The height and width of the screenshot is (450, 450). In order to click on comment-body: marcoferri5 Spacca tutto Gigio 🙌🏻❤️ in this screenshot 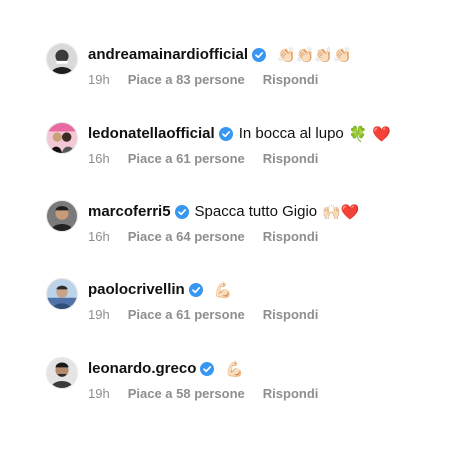, I will do `click(223, 212)`.